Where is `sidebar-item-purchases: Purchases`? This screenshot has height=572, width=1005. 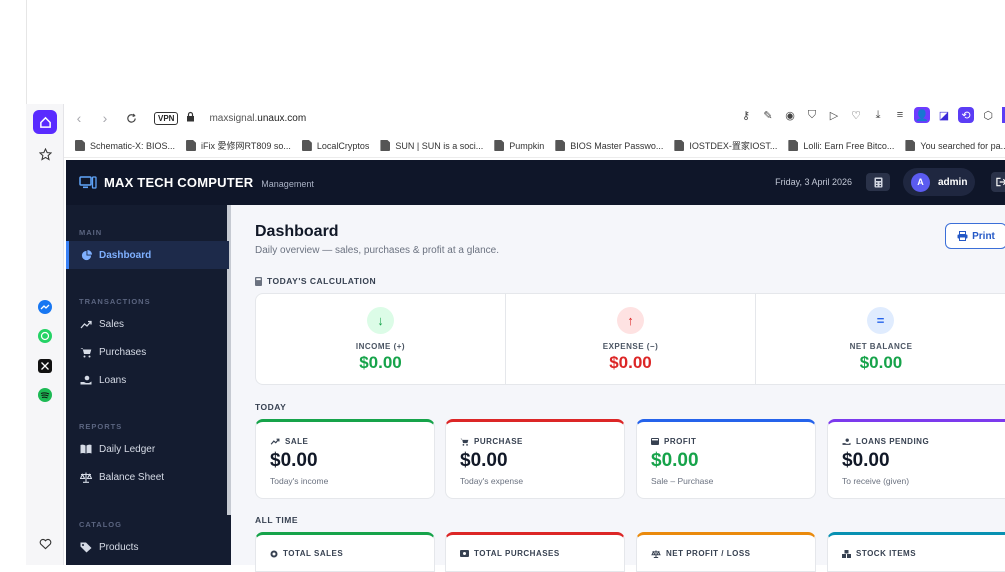 sidebar-item-purchases: Purchases is located at coordinates (147, 352).